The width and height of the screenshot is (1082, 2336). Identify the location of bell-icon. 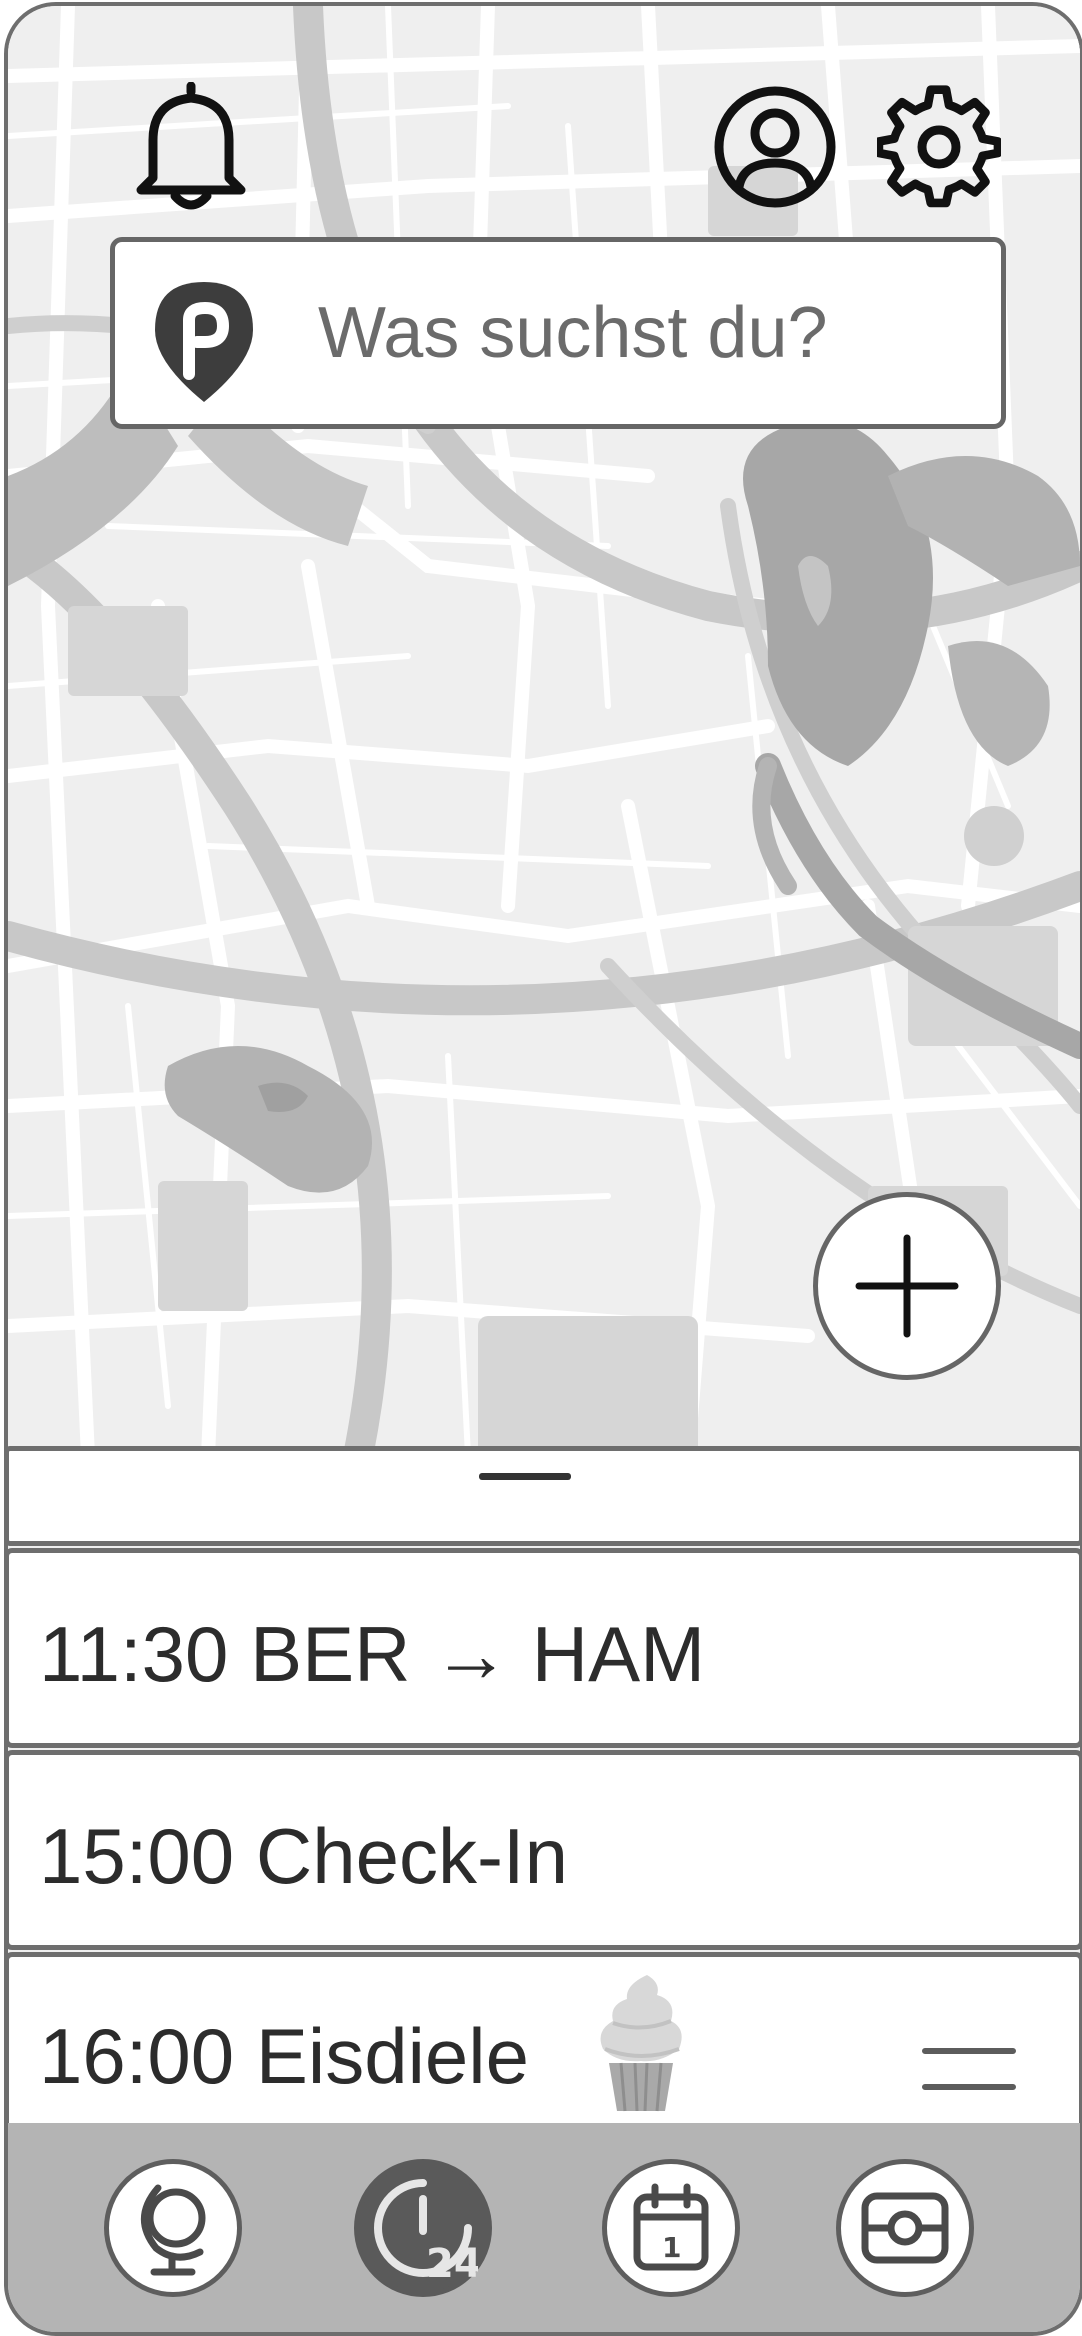
(191, 146).